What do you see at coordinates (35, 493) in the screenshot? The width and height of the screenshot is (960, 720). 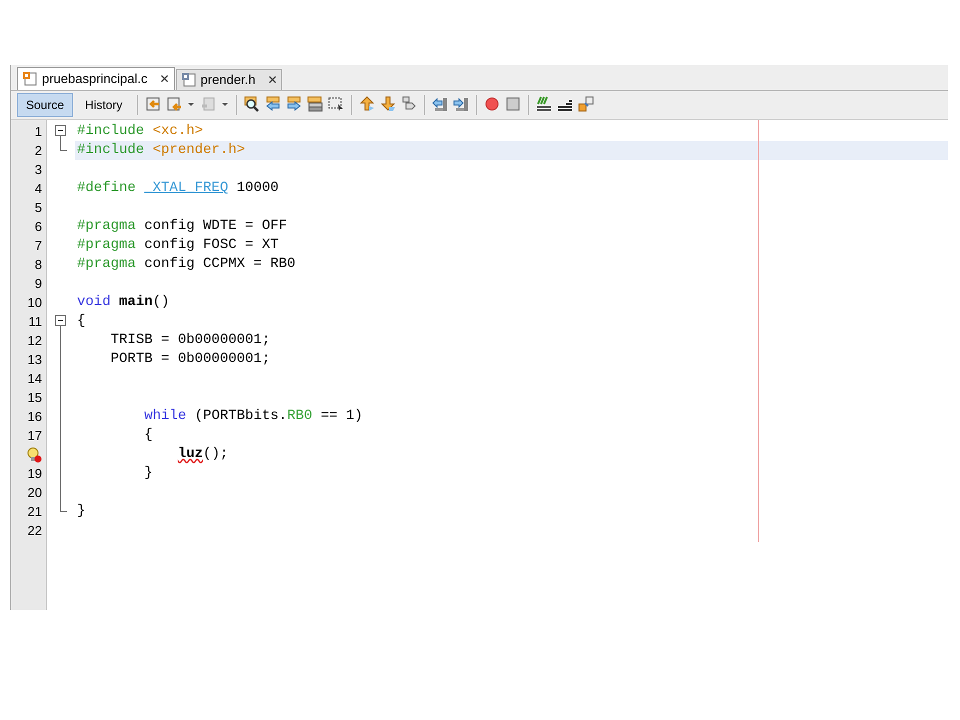 I see `line-number: 20` at bounding box center [35, 493].